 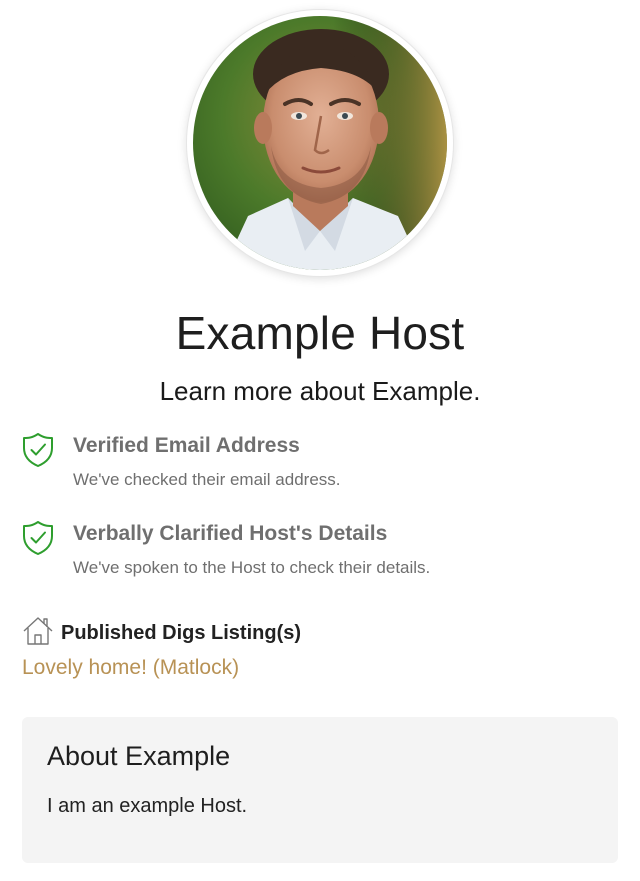 What do you see at coordinates (186, 445) in the screenshot?
I see `verification-title: Verified Email Address` at bounding box center [186, 445].